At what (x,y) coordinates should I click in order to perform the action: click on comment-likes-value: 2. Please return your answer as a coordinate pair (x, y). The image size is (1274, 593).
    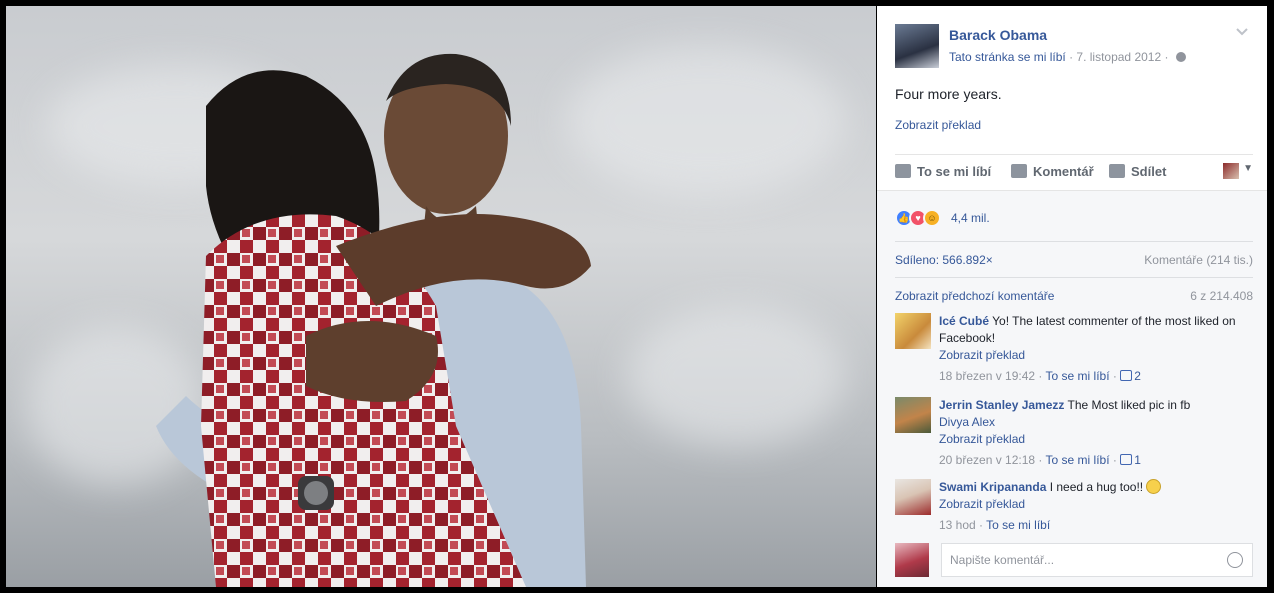
    Looking at the image, I should click on (1137, 376).